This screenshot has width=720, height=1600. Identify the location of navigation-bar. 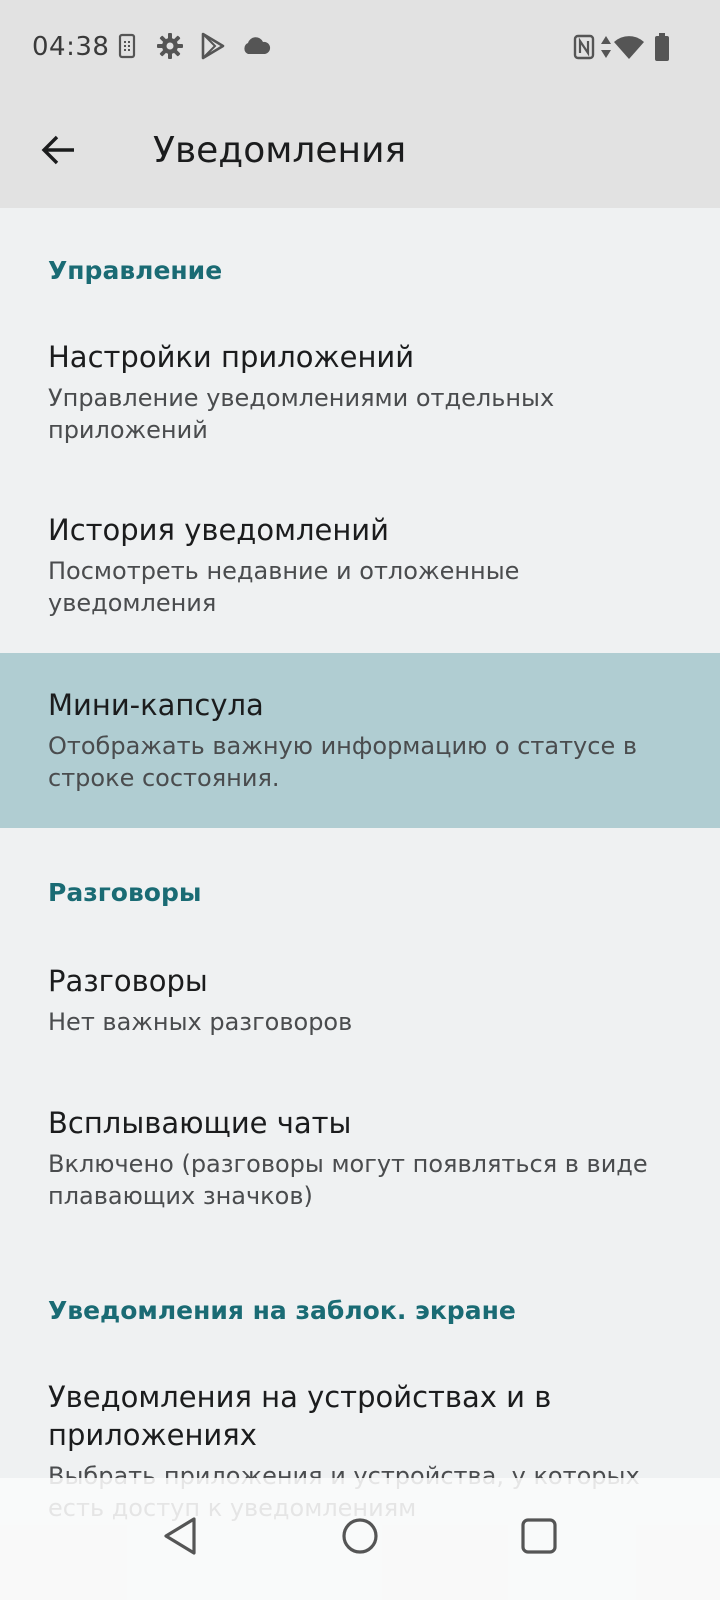
(360, 1539).